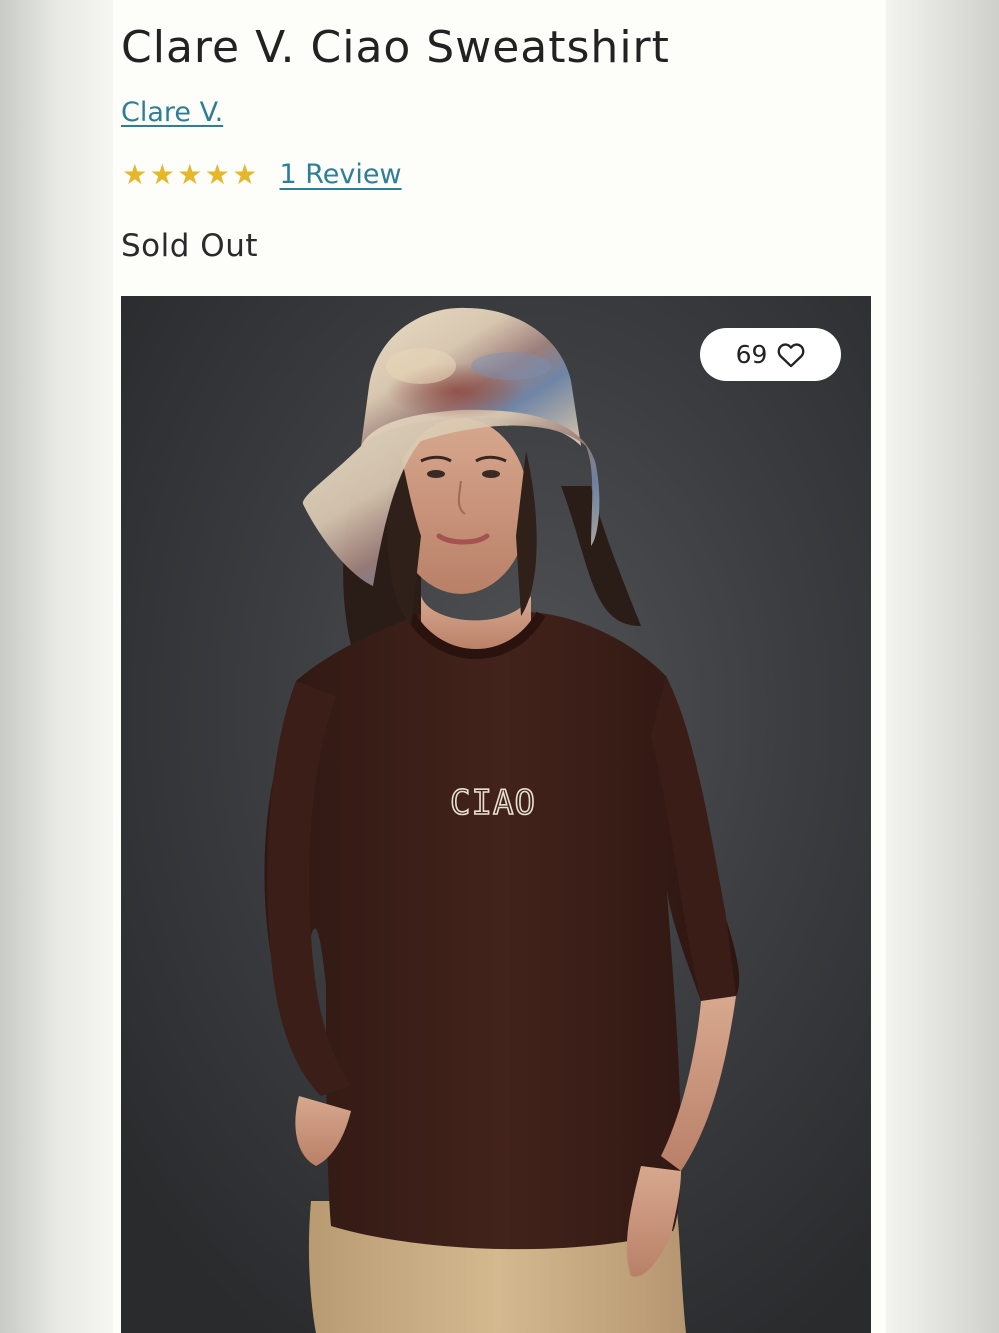 The image size is (999, 1333). Describe the element at coordinates (791, 355) in the screenshot. I see `heart-outline-icon` at that location.